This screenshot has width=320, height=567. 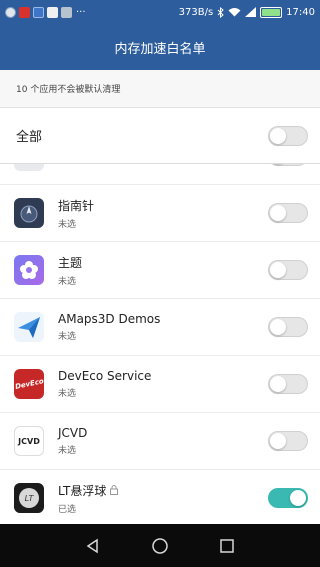 I want to click on app-row-deveco: DevEco DevEco Service 未选, so click(x=160, y=384).